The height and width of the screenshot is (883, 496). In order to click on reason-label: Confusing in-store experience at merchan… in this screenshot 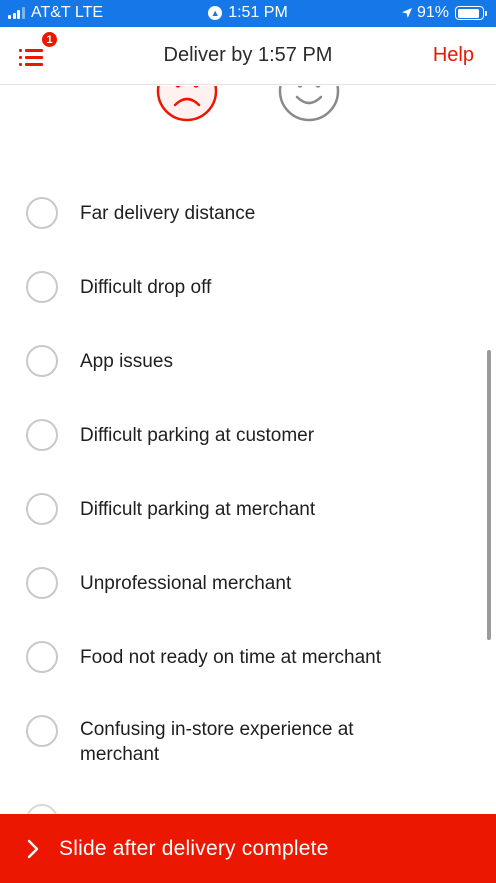, I will do `click(217, 742)`.